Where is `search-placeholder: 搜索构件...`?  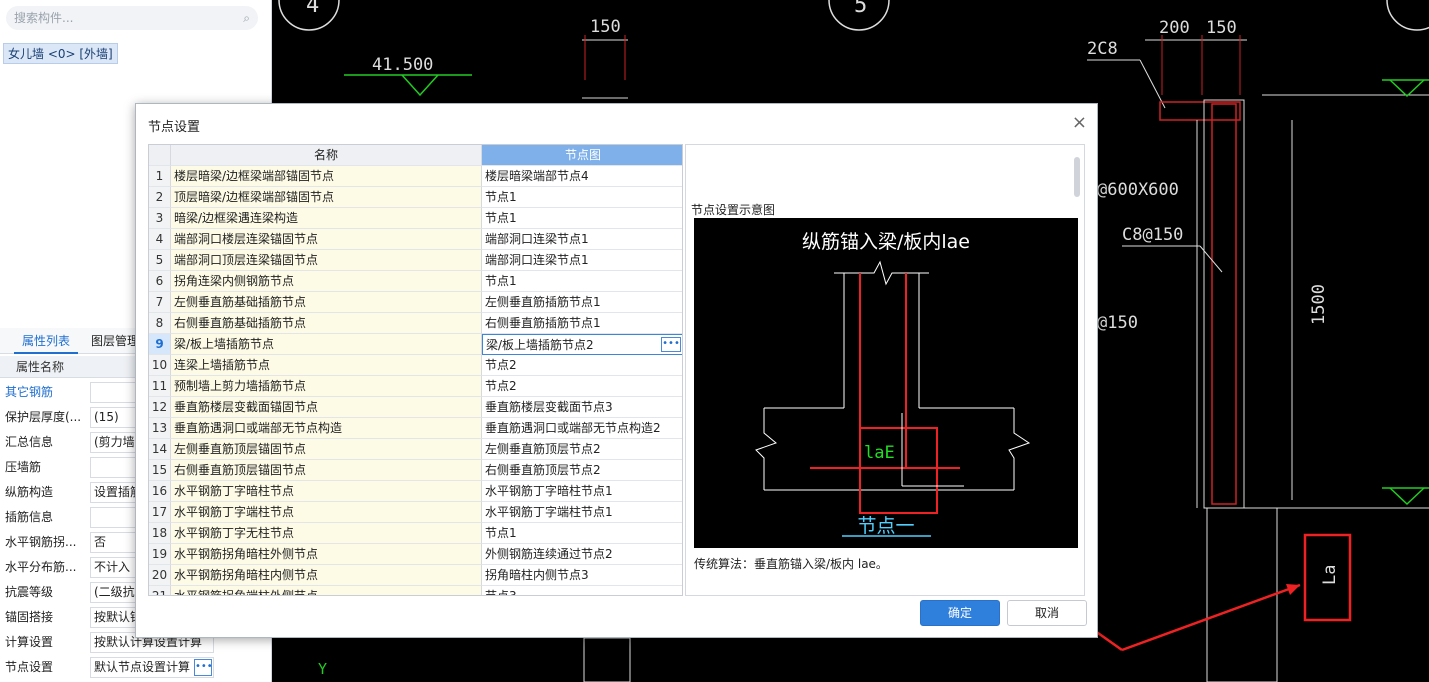 search-placeholder: 搜索构件... is located at coordinates (44, 18).